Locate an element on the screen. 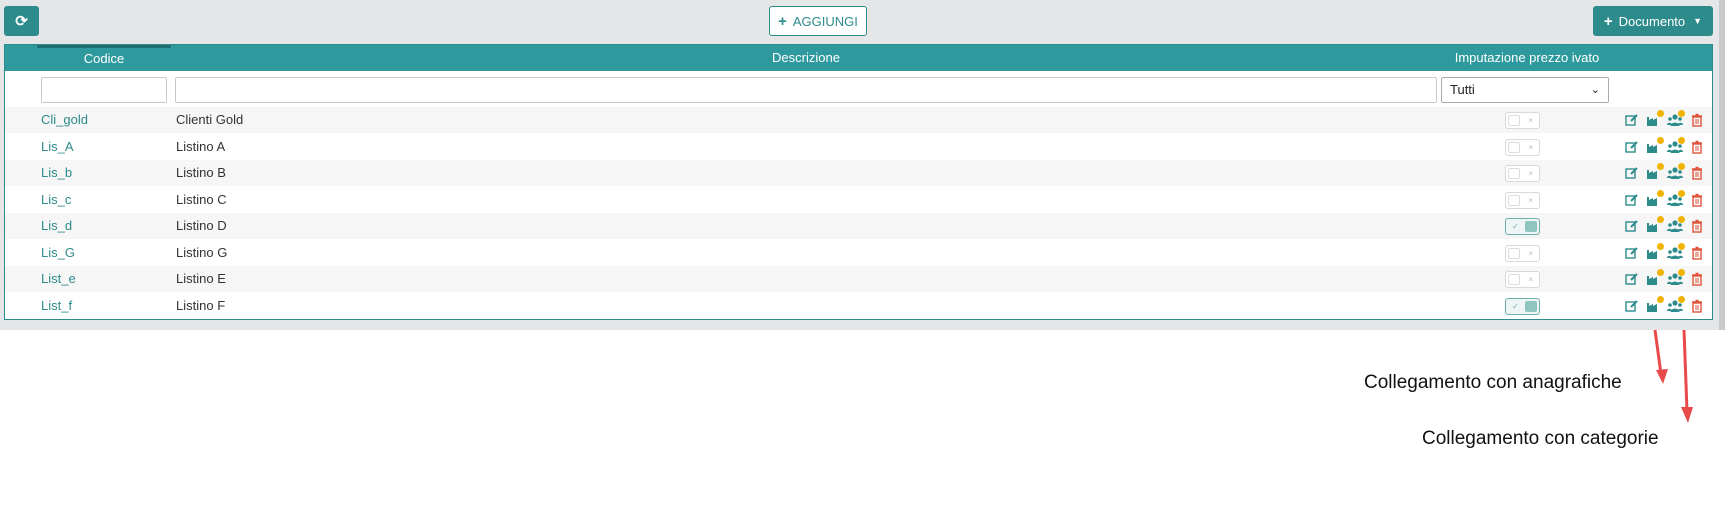  annotation-arrows is located at coordinates (1673, 376).